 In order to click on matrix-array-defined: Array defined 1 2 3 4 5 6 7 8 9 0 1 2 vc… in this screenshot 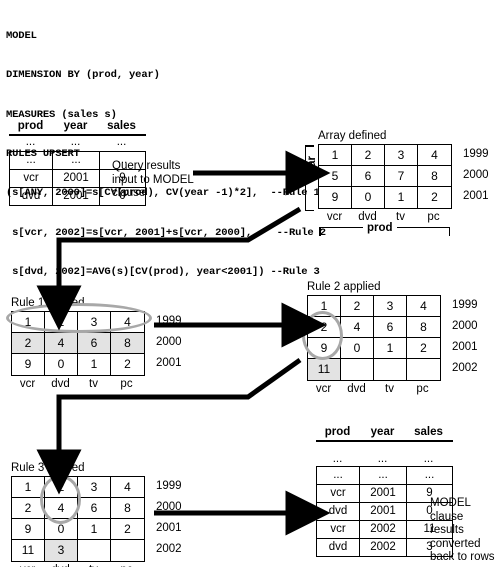, I will do `click(403, 177)`.